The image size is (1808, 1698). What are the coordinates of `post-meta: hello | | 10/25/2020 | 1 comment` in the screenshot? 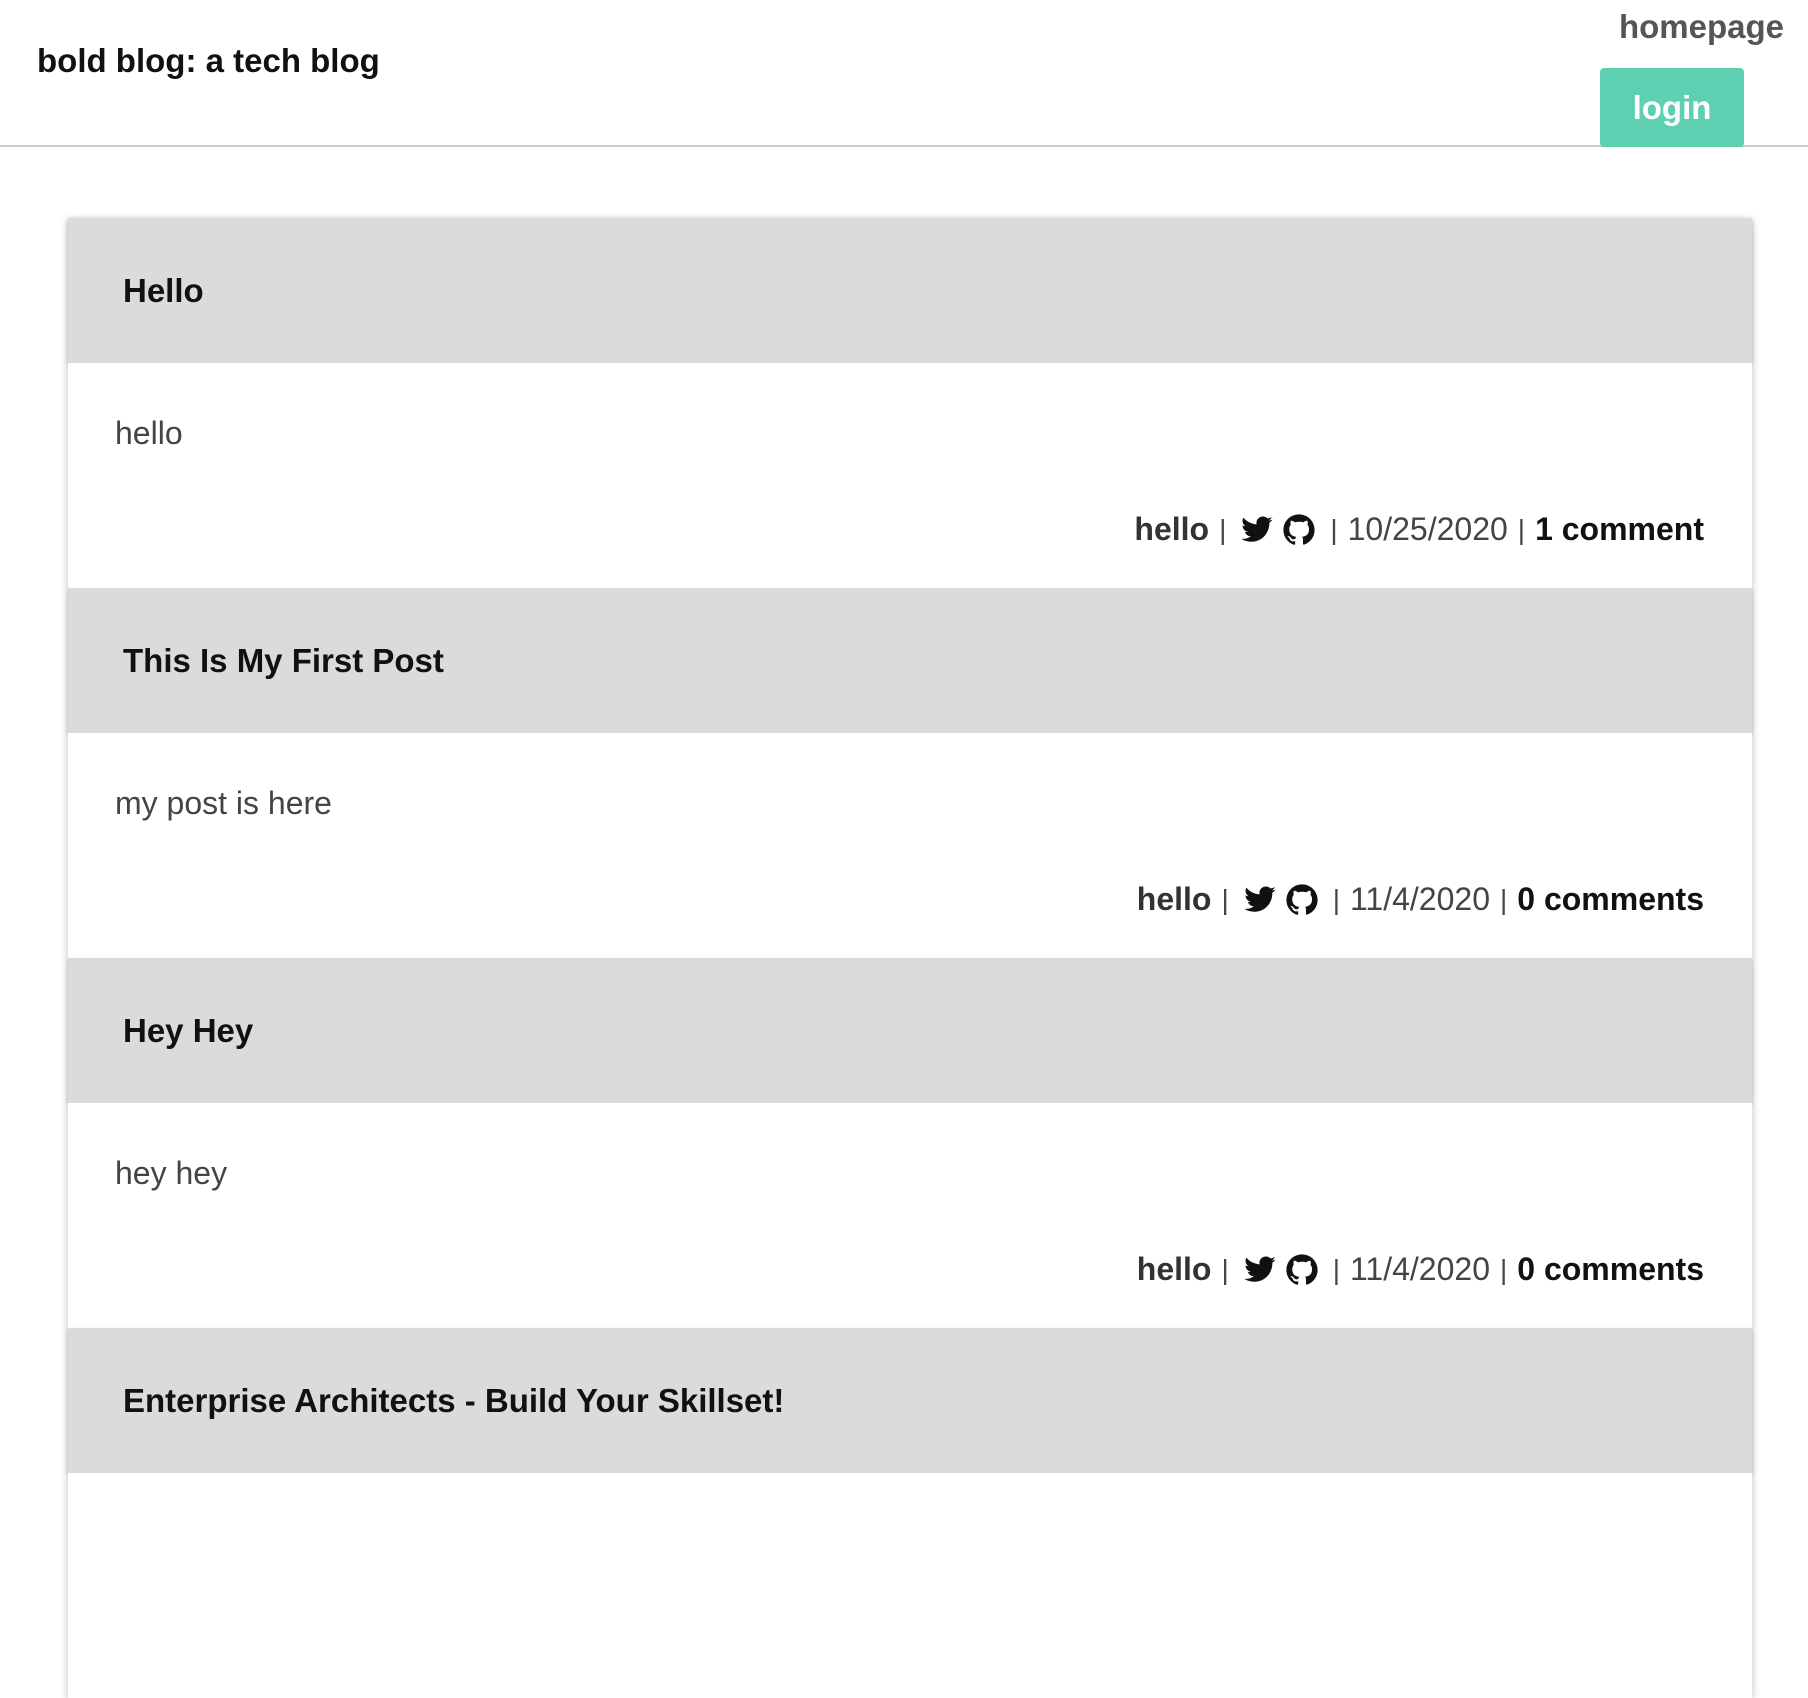 It's located at (1419, 529).